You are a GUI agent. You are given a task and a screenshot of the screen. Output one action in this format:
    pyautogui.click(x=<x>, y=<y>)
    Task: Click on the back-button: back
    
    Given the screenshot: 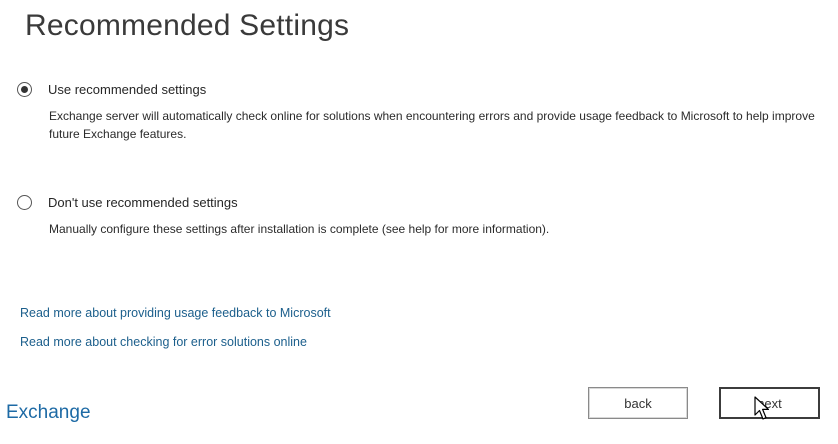 What is the action you would take?
    pyautogui.click(x=638, y=403)
    